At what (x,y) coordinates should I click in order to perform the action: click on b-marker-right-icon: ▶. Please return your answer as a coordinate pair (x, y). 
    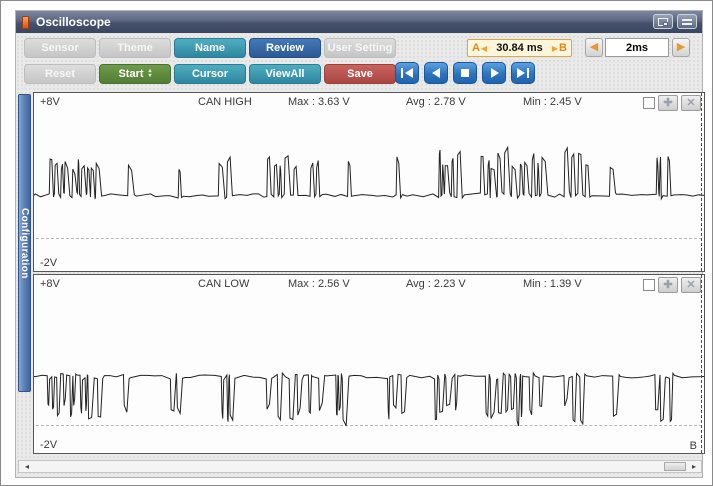
    Looking at the image, I should click on (555, 48).